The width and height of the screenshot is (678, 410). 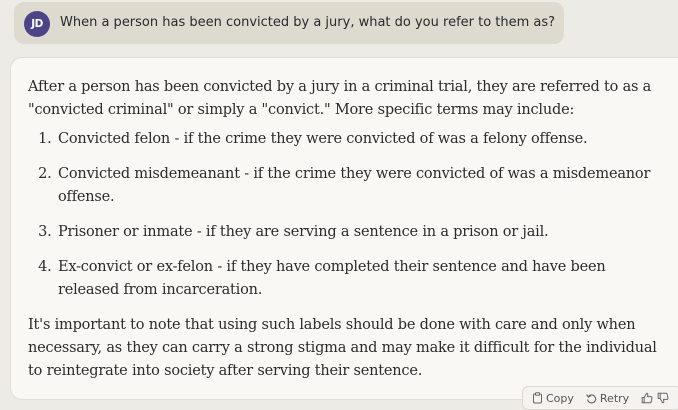 I want to click on retry-label: Retry, so click(x=614, y=398).